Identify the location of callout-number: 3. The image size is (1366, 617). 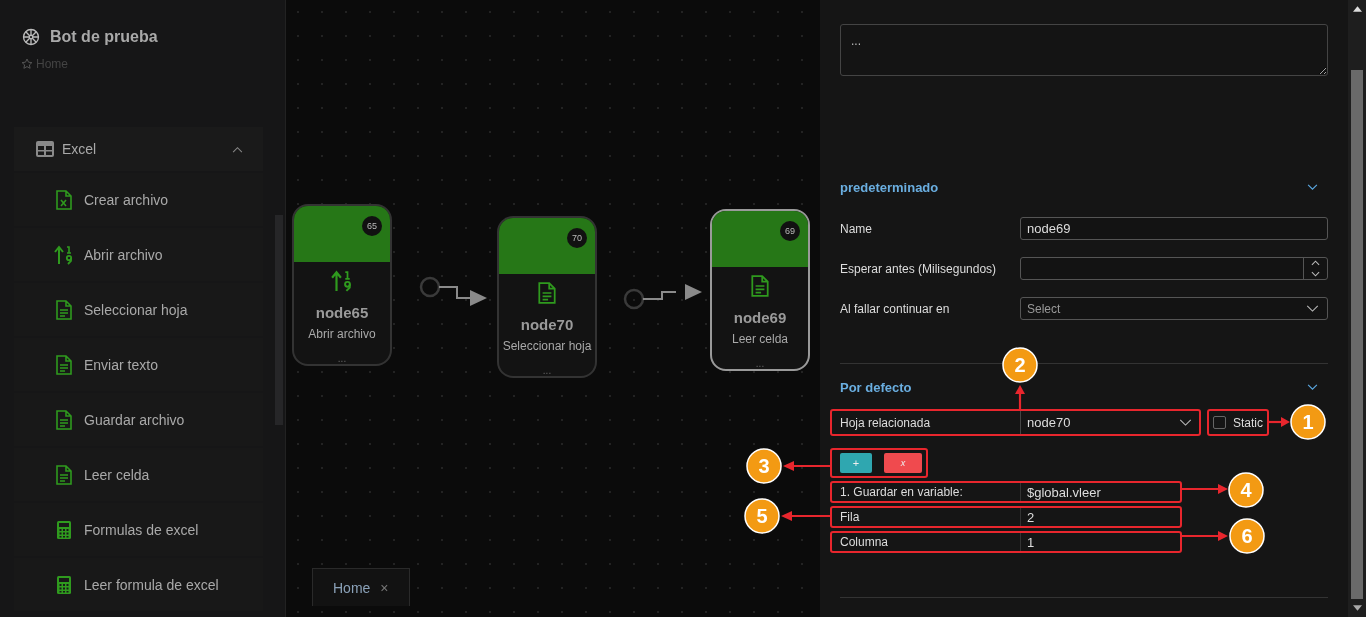
(764, 466).